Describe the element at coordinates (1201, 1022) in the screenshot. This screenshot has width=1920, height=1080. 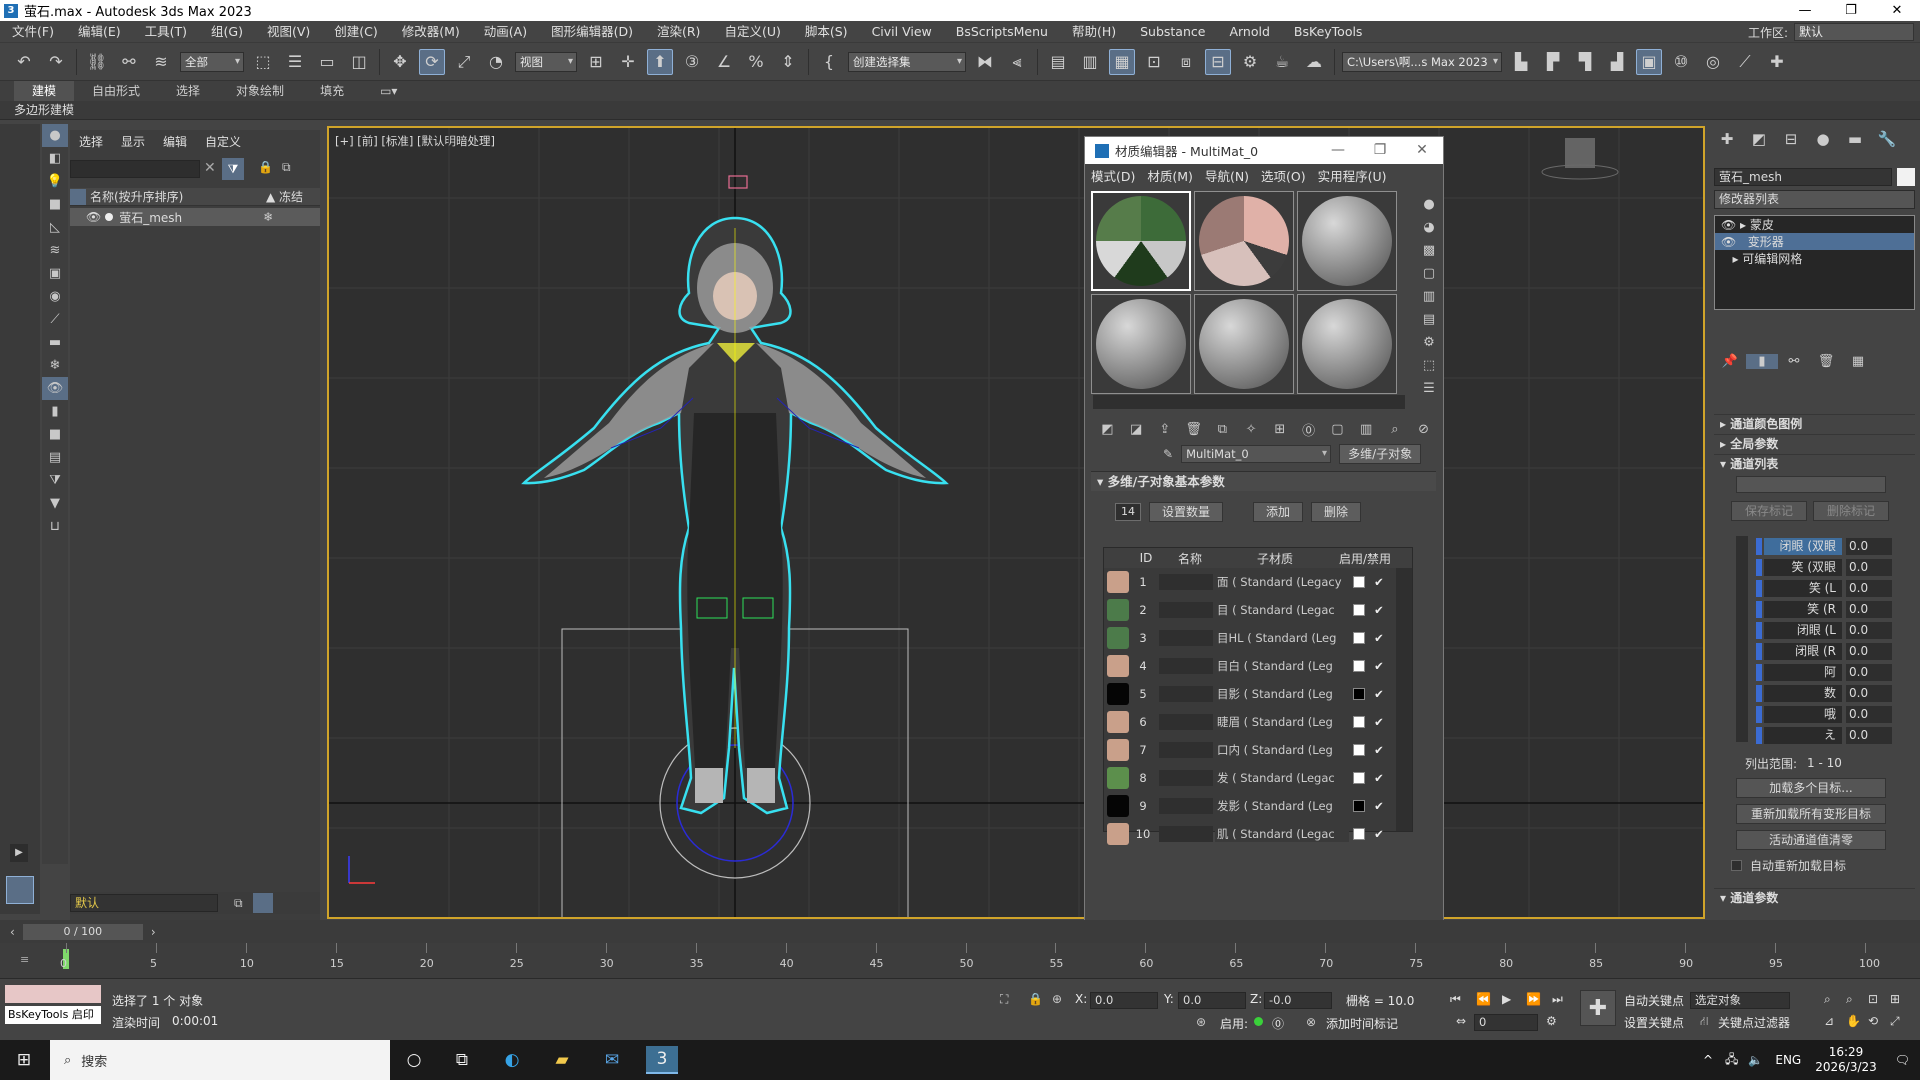
I see `adaptive-degradation-icon: ⊛` at that location.